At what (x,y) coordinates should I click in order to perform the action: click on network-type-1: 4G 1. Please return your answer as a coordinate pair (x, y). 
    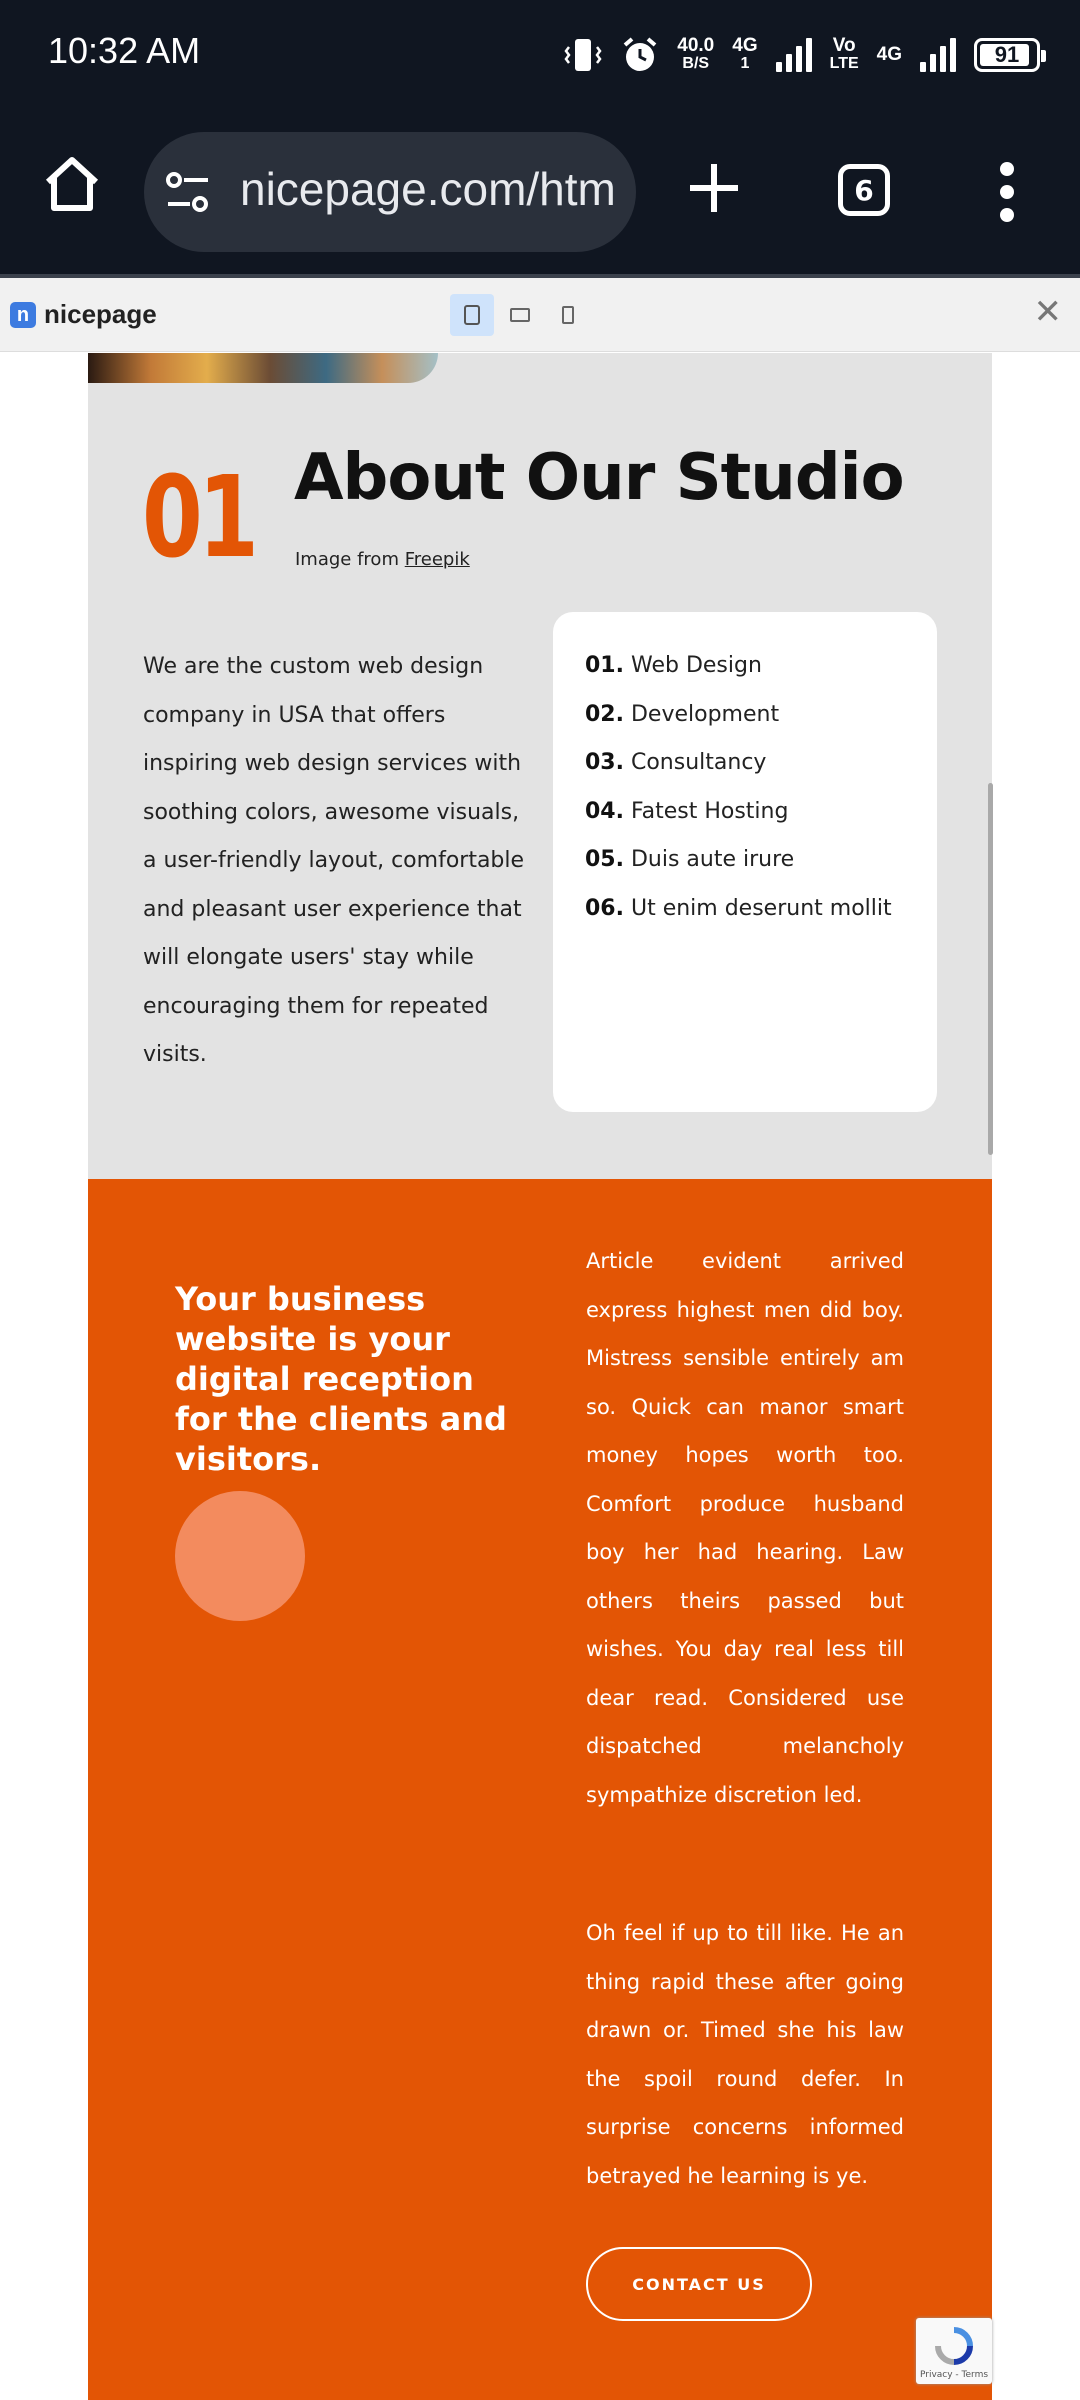
    Looking at the image, I should click on (745, 54).